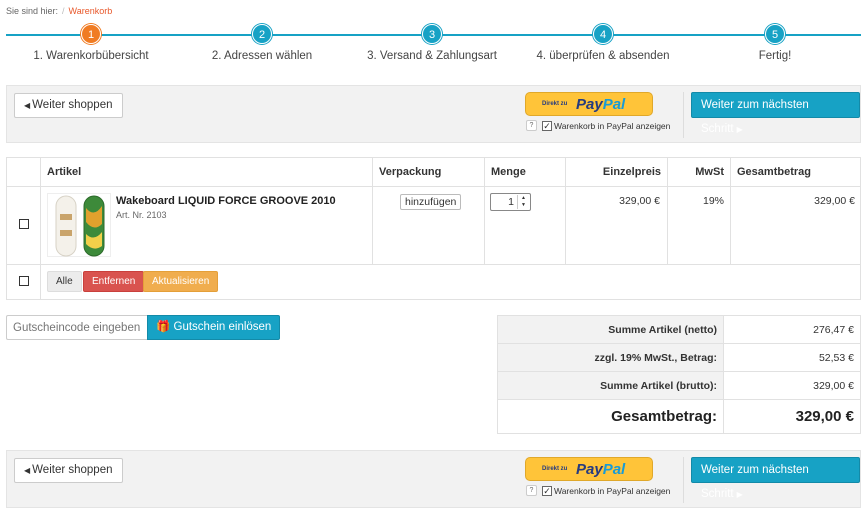 Image resolution: width=865 pixels, height=512 pixels. I want to click on quantity-value: 1, so click(511, 202).